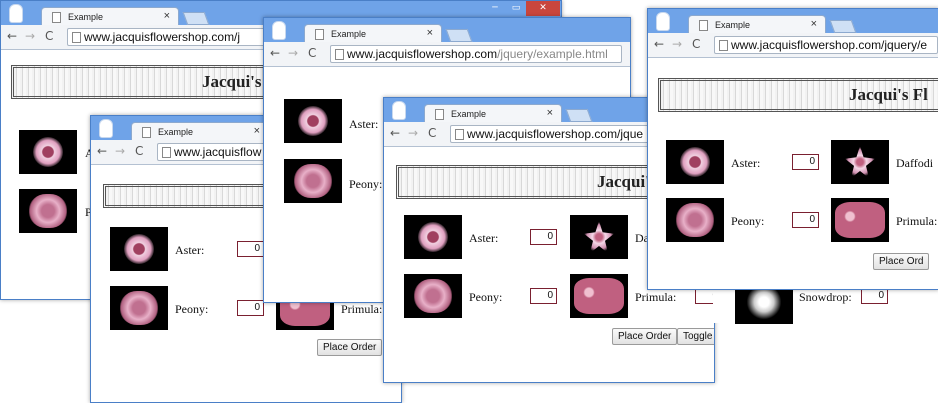 This screenshot has height=403, width=938. What do you see at coordinates (874, 296) in the screenshot?
I see `snowdrop-quantity-input: 0` at bounding box center [874, 296].